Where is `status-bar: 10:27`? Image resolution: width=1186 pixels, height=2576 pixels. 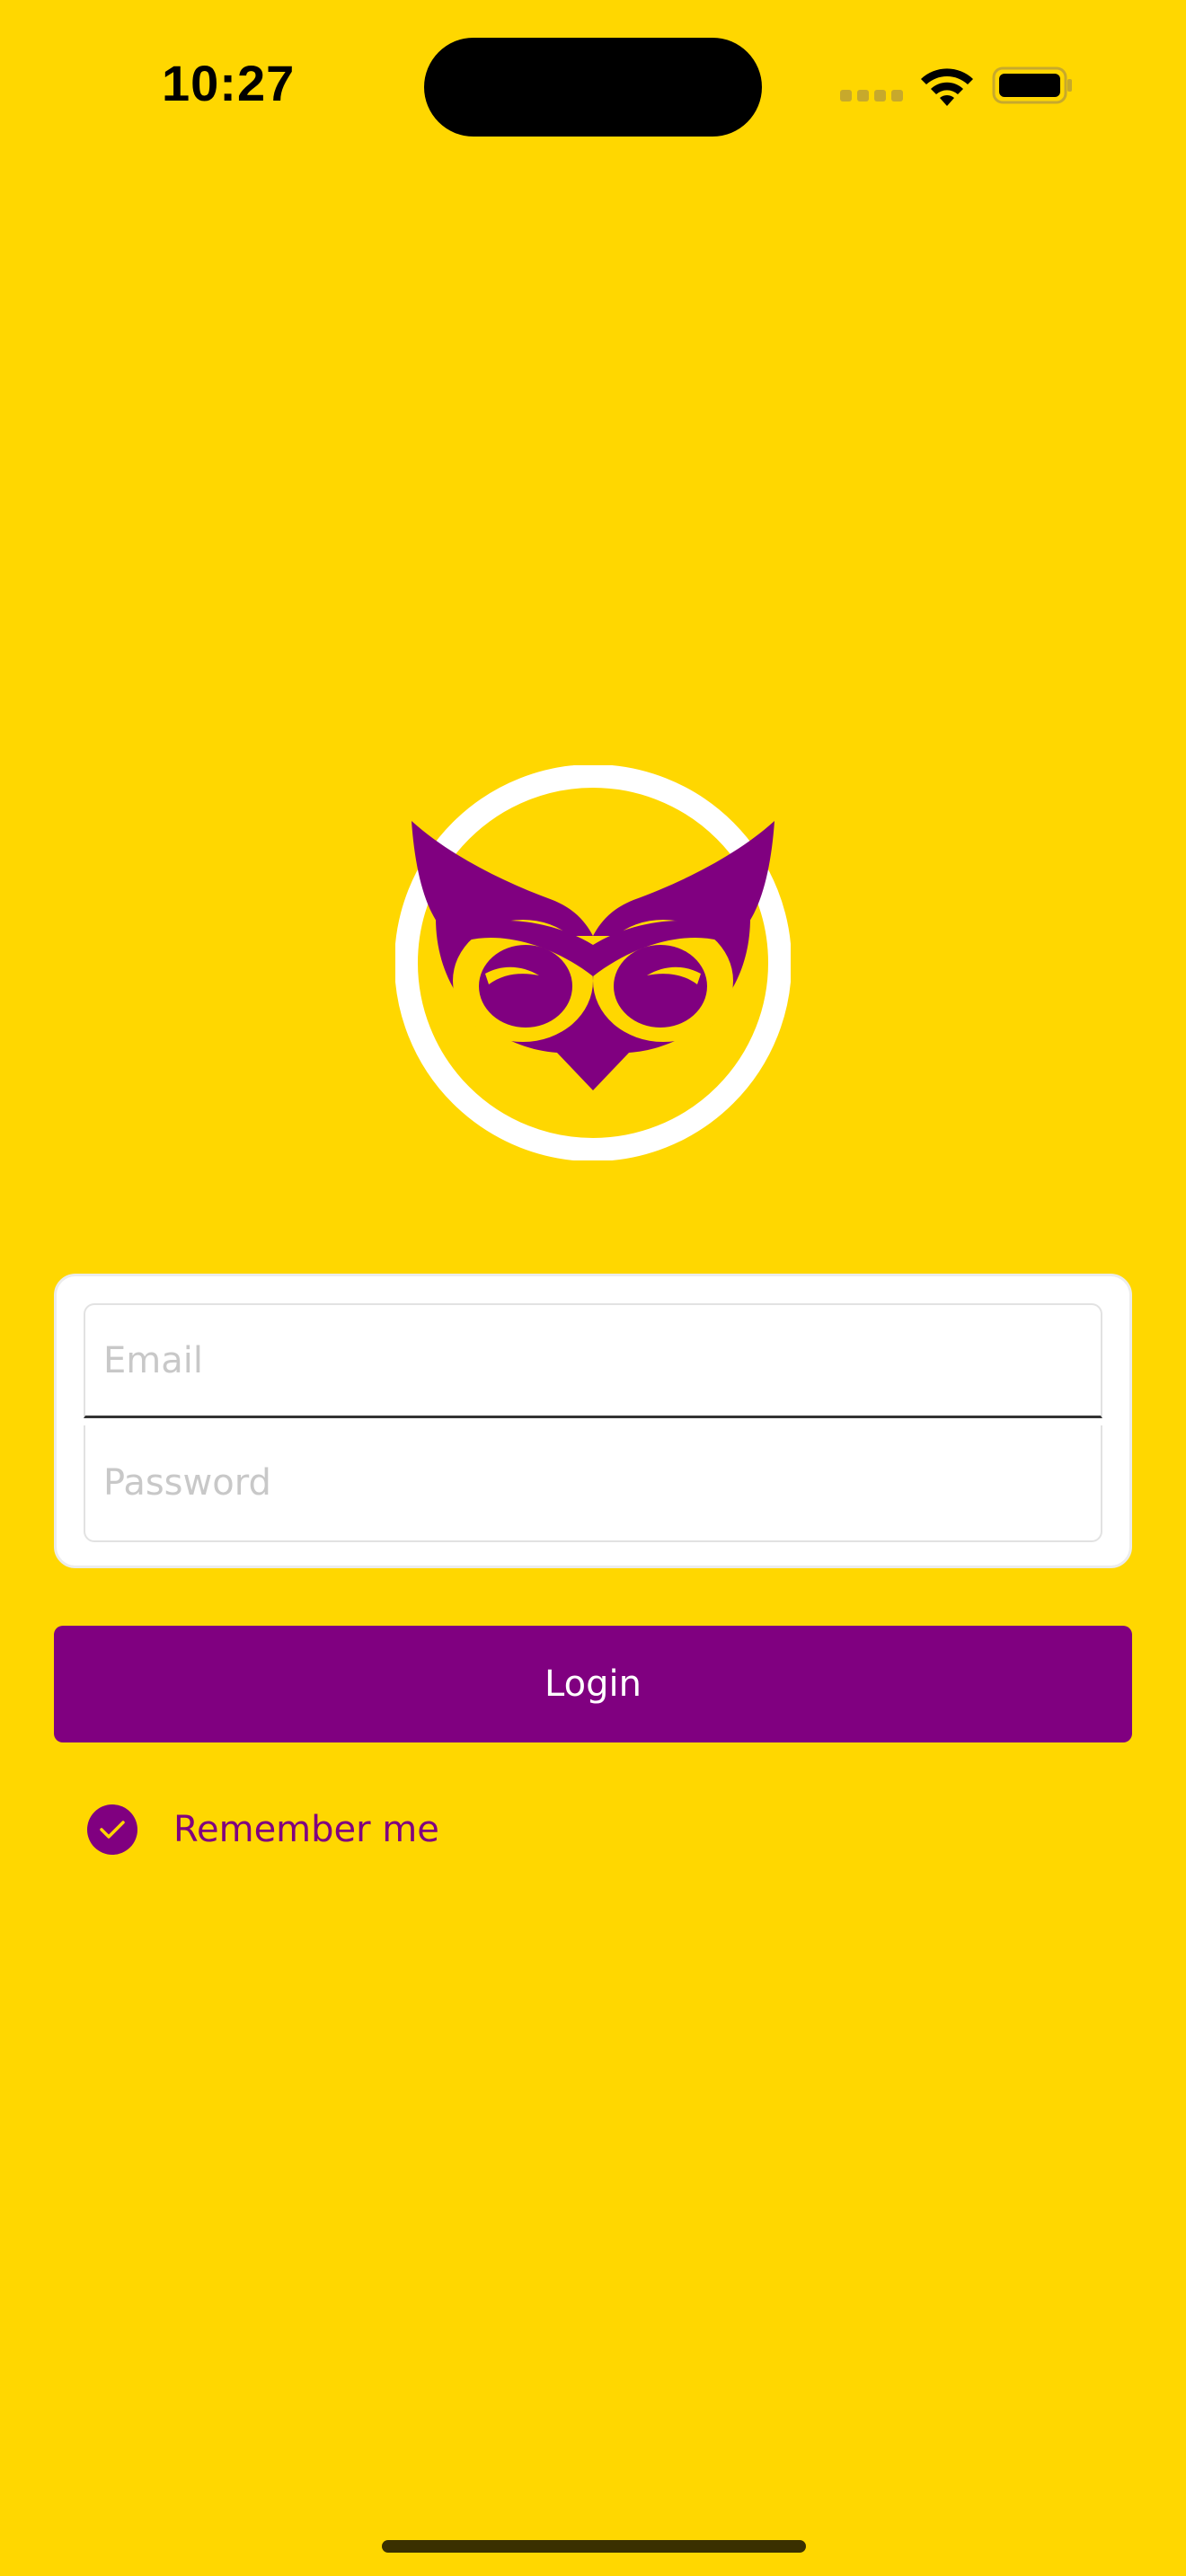
status-bar: 10:27 is located at coordinates (593, 85).